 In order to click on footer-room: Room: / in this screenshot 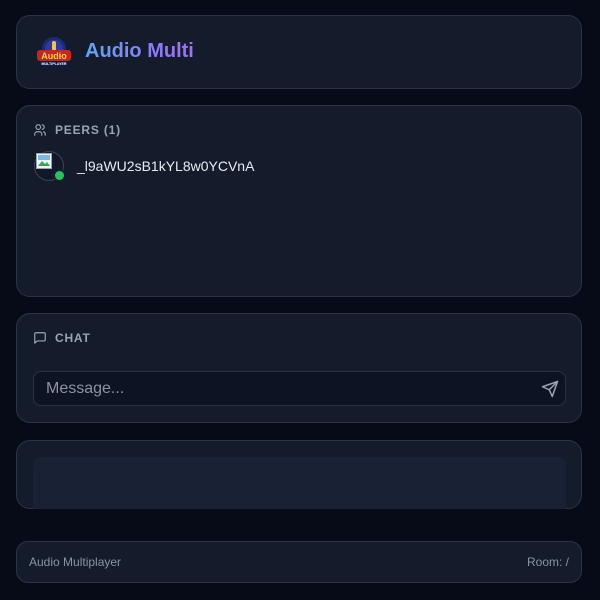, I will do `click(547, 562)`.